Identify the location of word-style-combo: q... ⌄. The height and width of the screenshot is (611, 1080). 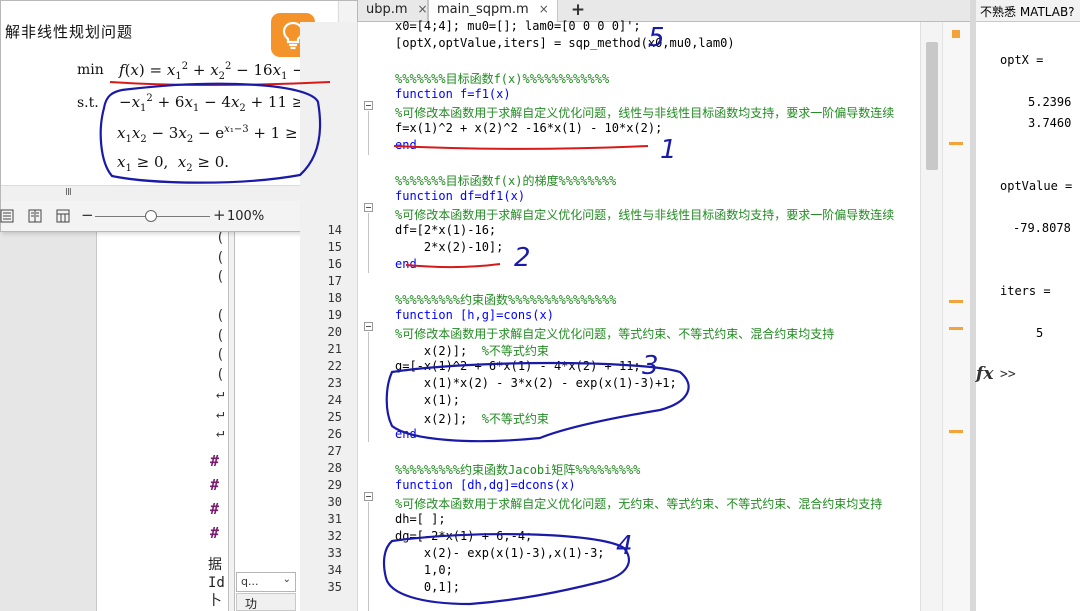
(266, 582).